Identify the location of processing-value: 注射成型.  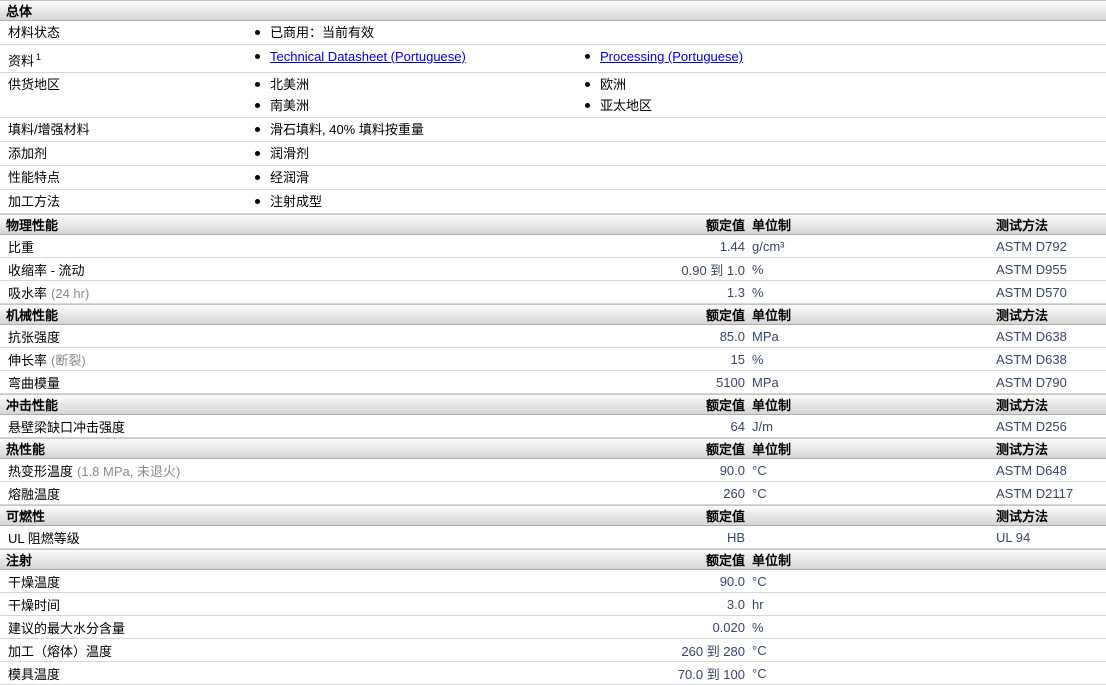
(296, 202).